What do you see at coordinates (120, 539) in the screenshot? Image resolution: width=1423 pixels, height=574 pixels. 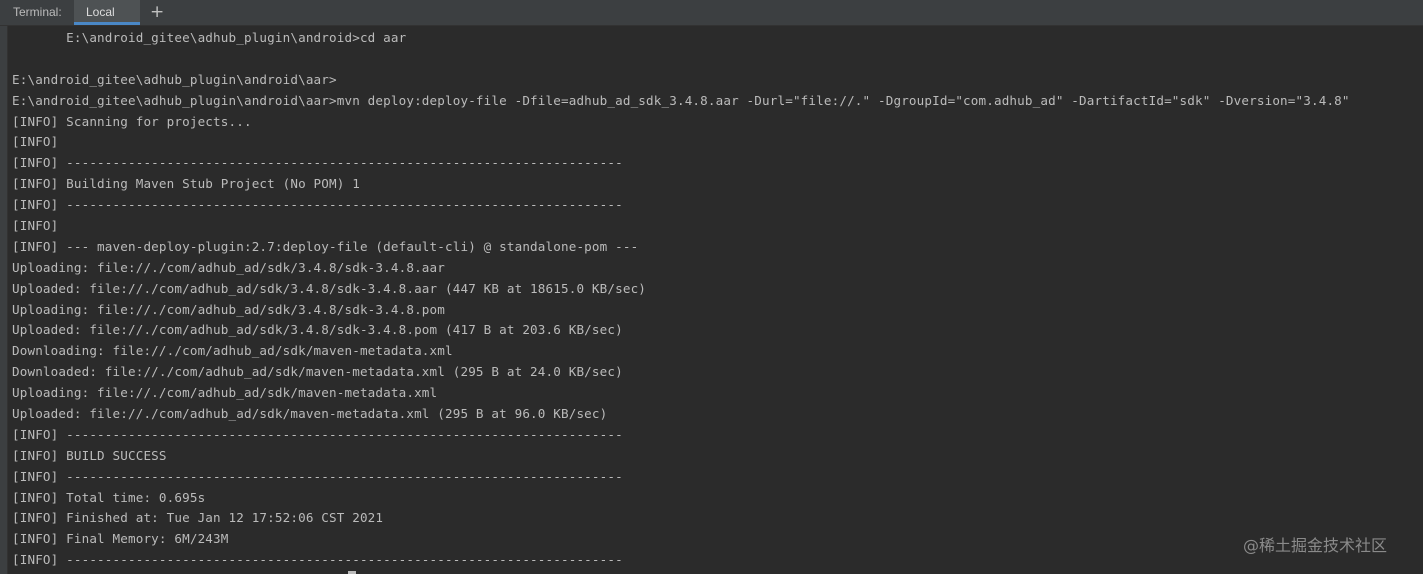 I see `terminal-line: [INFO] Final Memory: 6M/243M` at bounding box center [120, 539].